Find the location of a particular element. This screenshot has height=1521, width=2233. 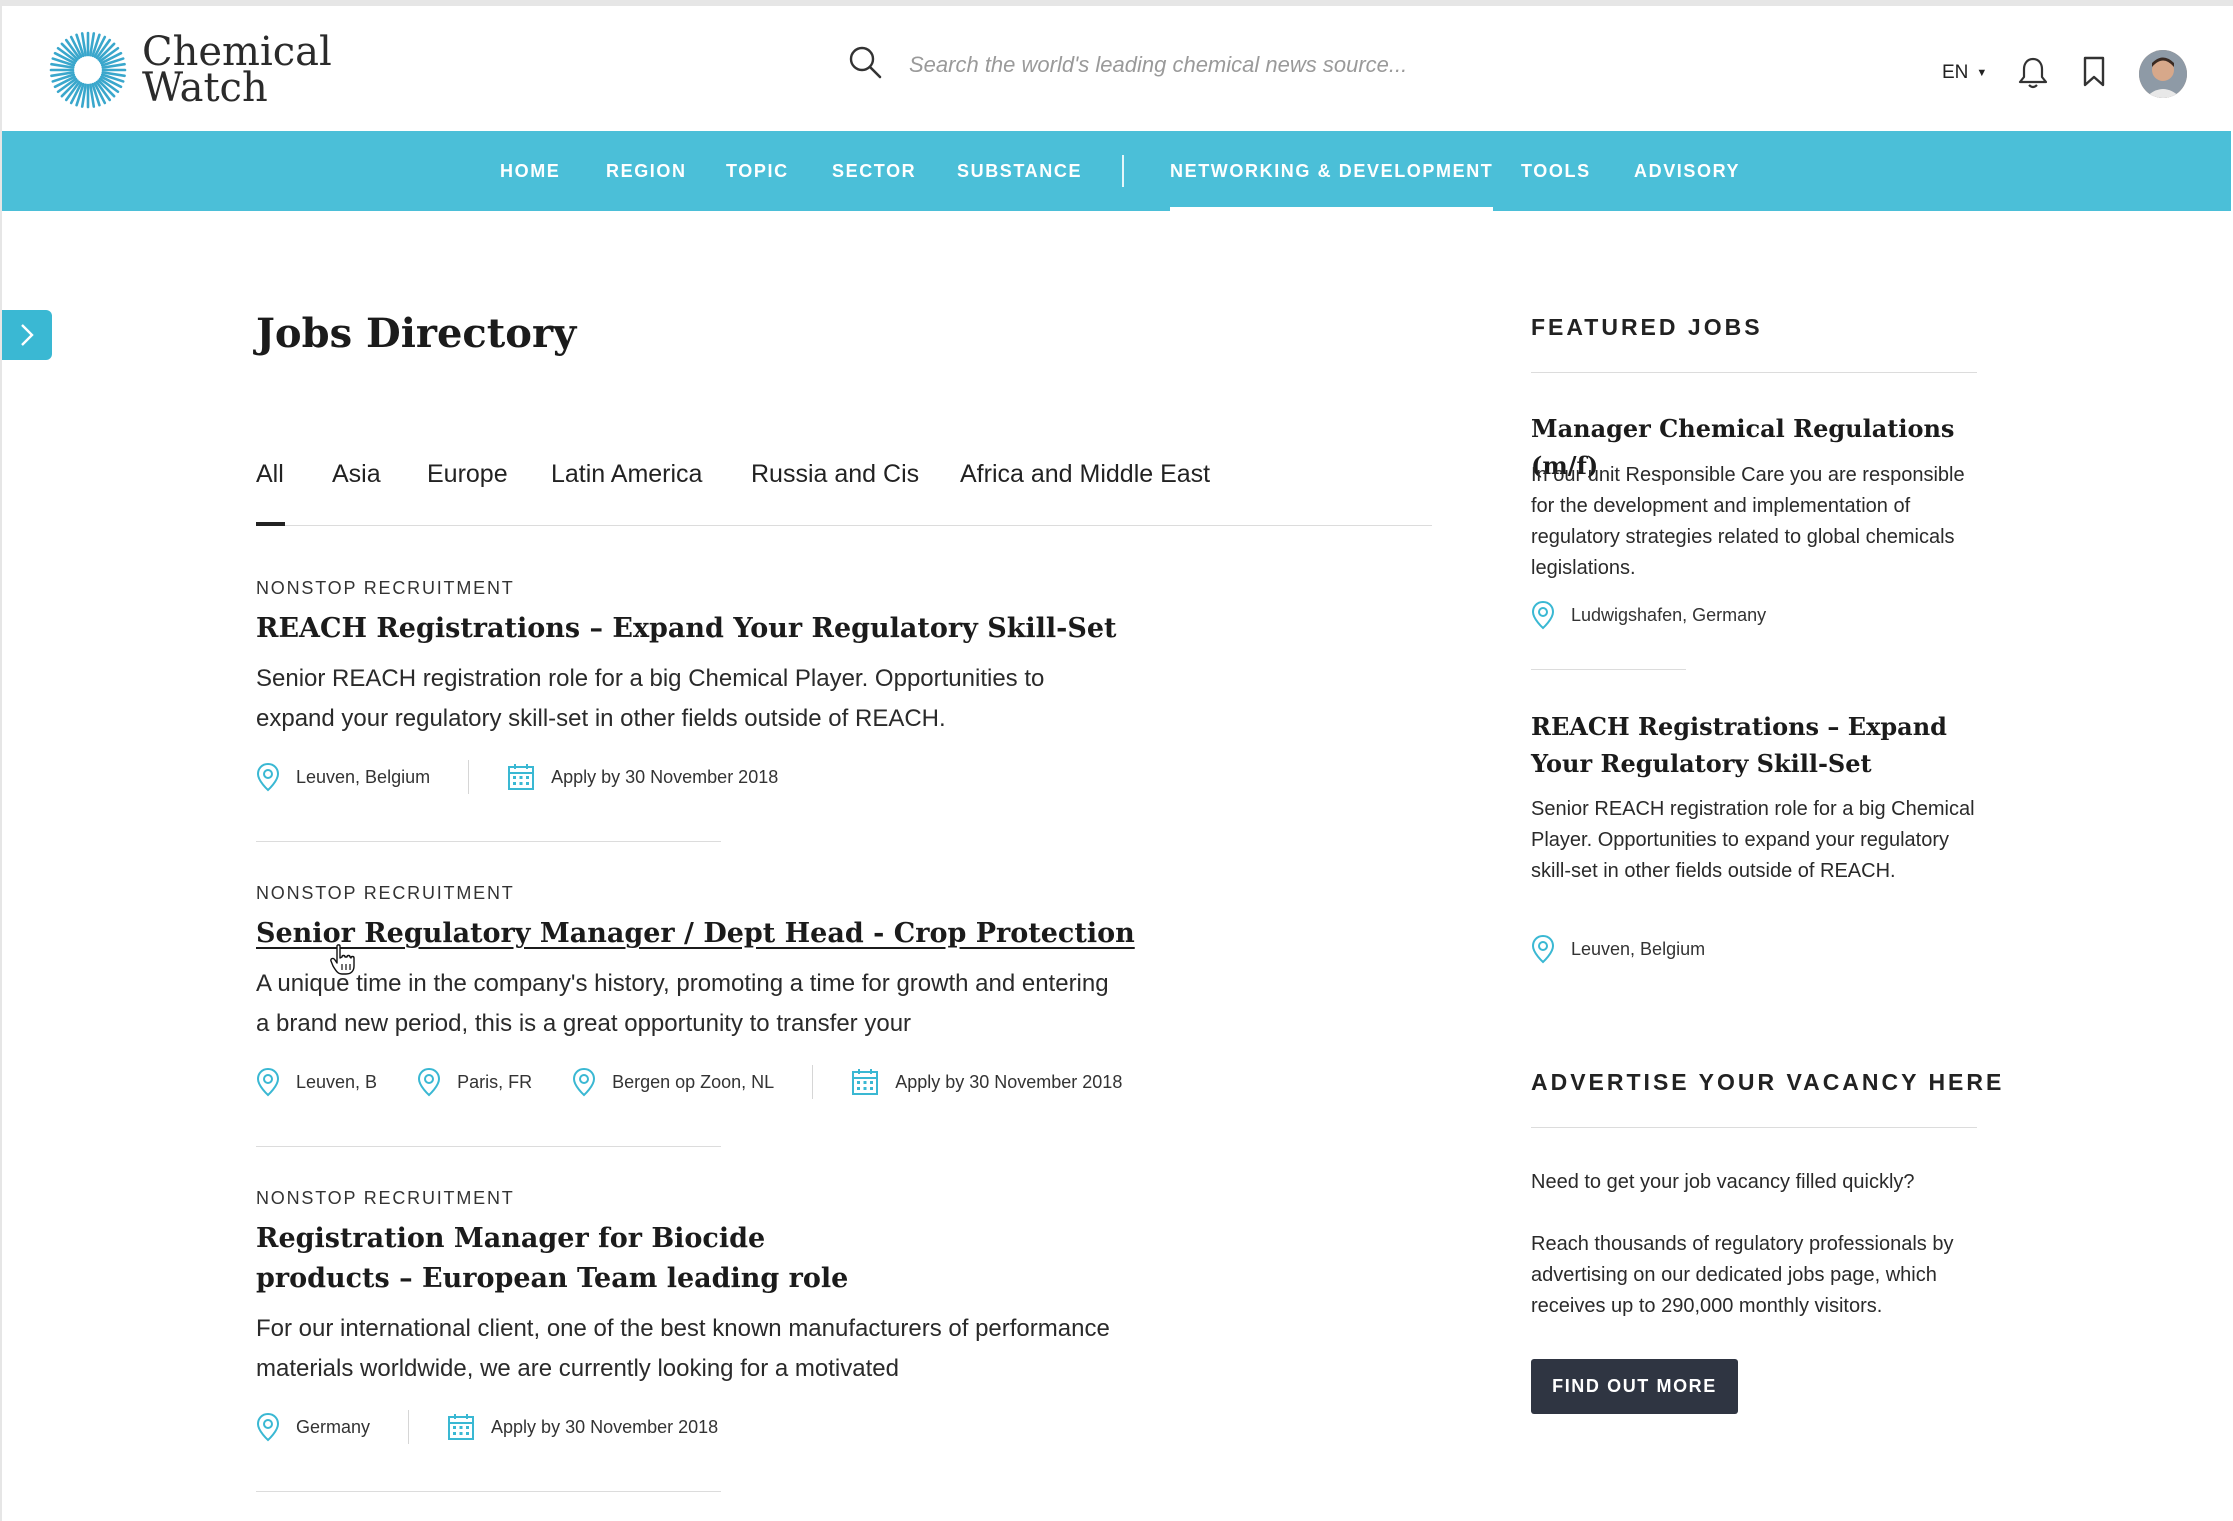

find-out-more-button: FIND OUT MORE is located at coordinates (1634, 1386).